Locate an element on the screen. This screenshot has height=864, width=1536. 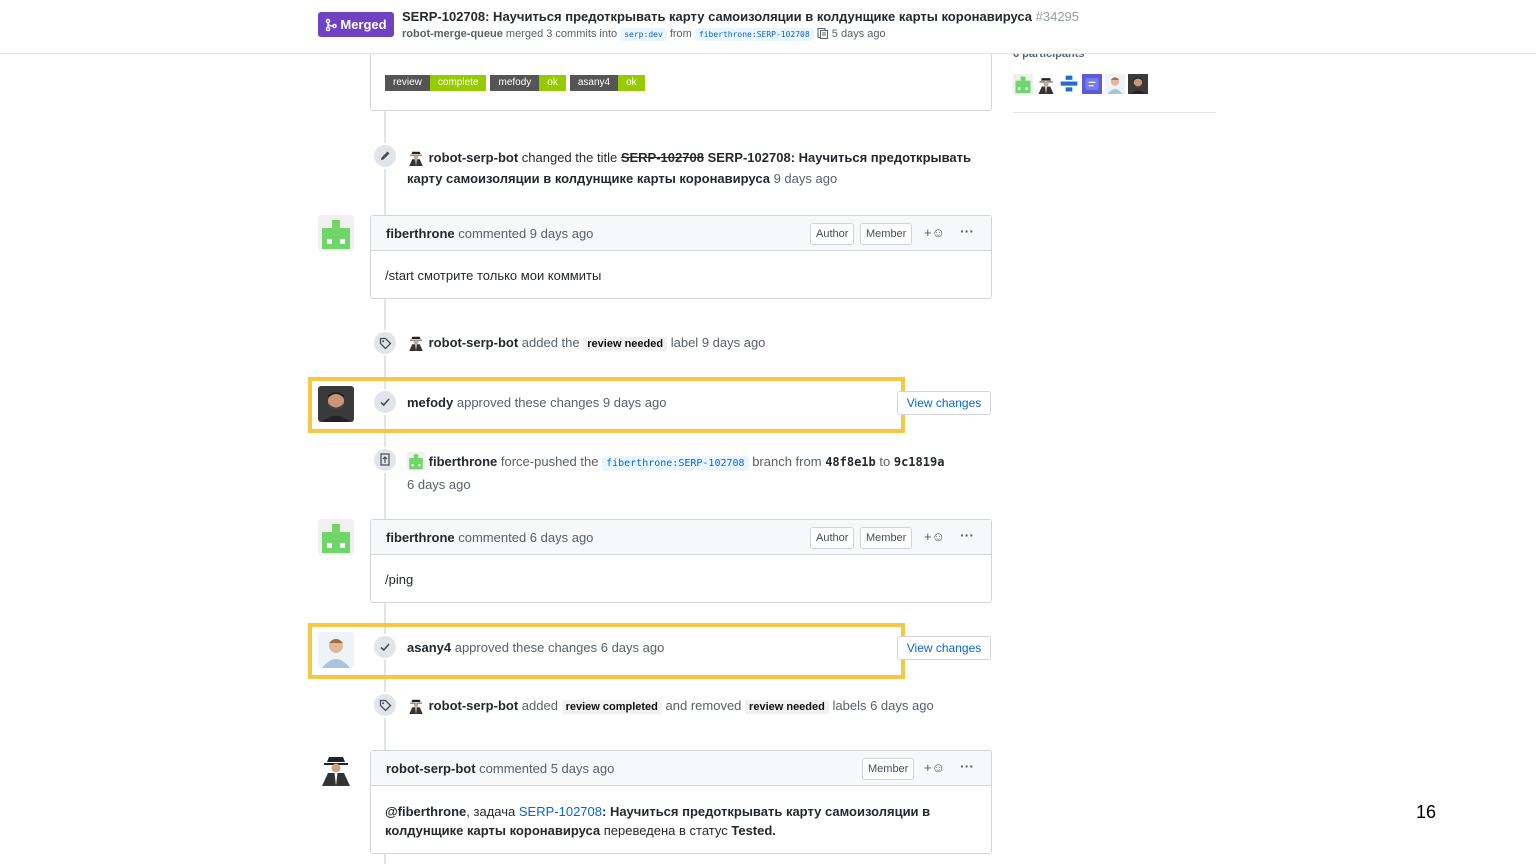
comment-meta: robot-serp-bot commented 5 days ago is located at coordinates (500, 768).